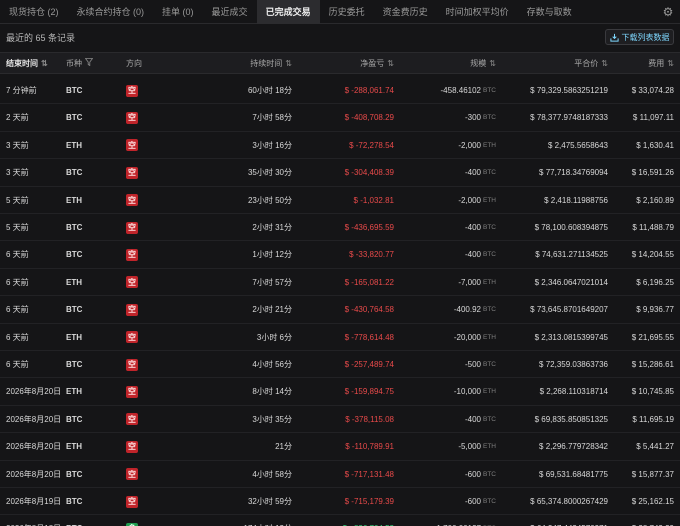 This screenshot has width=680, height=526. What do you see at coordinates (577, 145) in the screenshot?
I see `avg-price-cell: $ 2,475.5658643` at bounding box center [577, 145].